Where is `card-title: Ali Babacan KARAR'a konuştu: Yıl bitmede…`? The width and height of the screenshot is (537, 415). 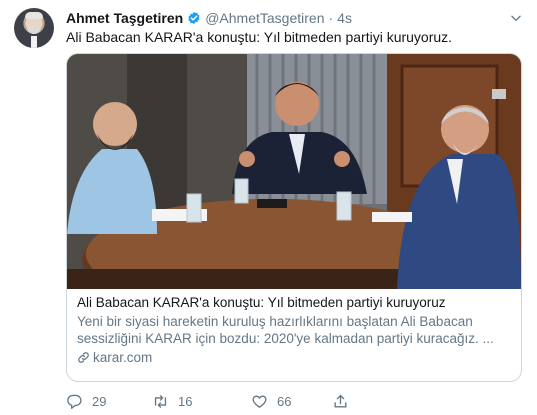 card-title: Ali Babacan KARAR'a konuştu: Yıl bitmede… is located at coordinates (294, 302).